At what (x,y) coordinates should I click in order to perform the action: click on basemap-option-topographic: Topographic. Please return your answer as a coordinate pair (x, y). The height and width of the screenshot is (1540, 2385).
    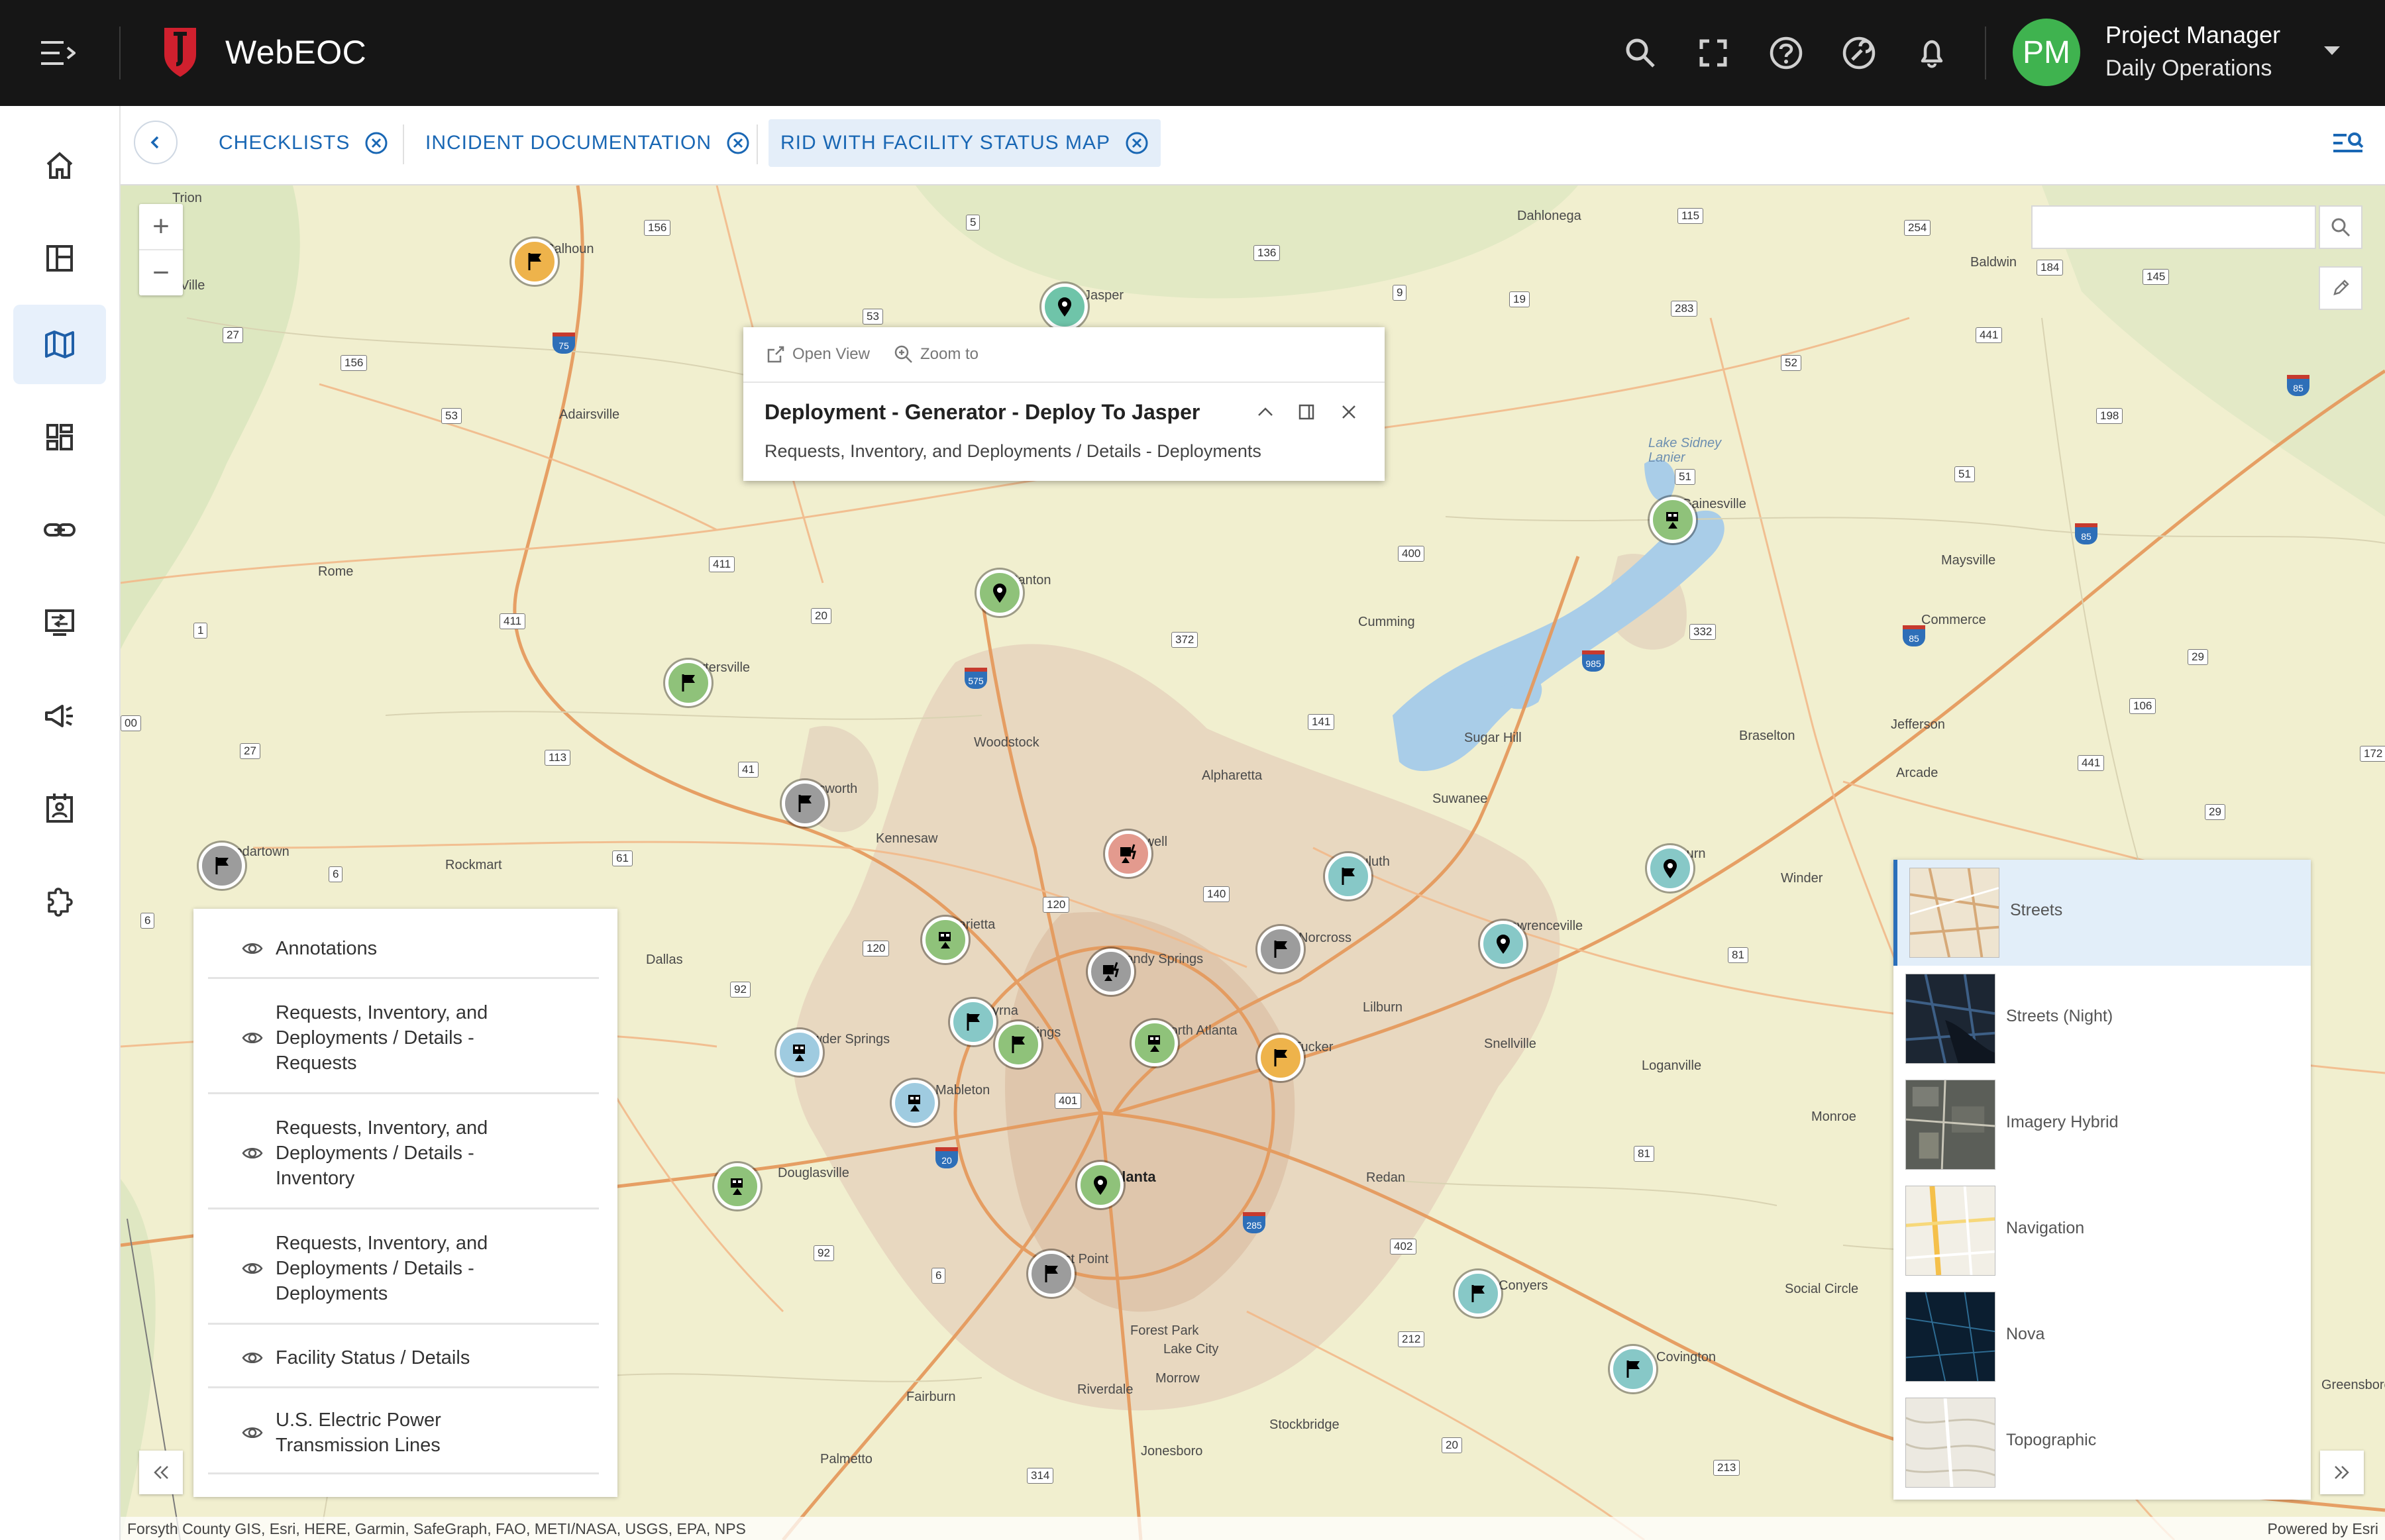
    Looking at the image, I should click on (2102, 1443).